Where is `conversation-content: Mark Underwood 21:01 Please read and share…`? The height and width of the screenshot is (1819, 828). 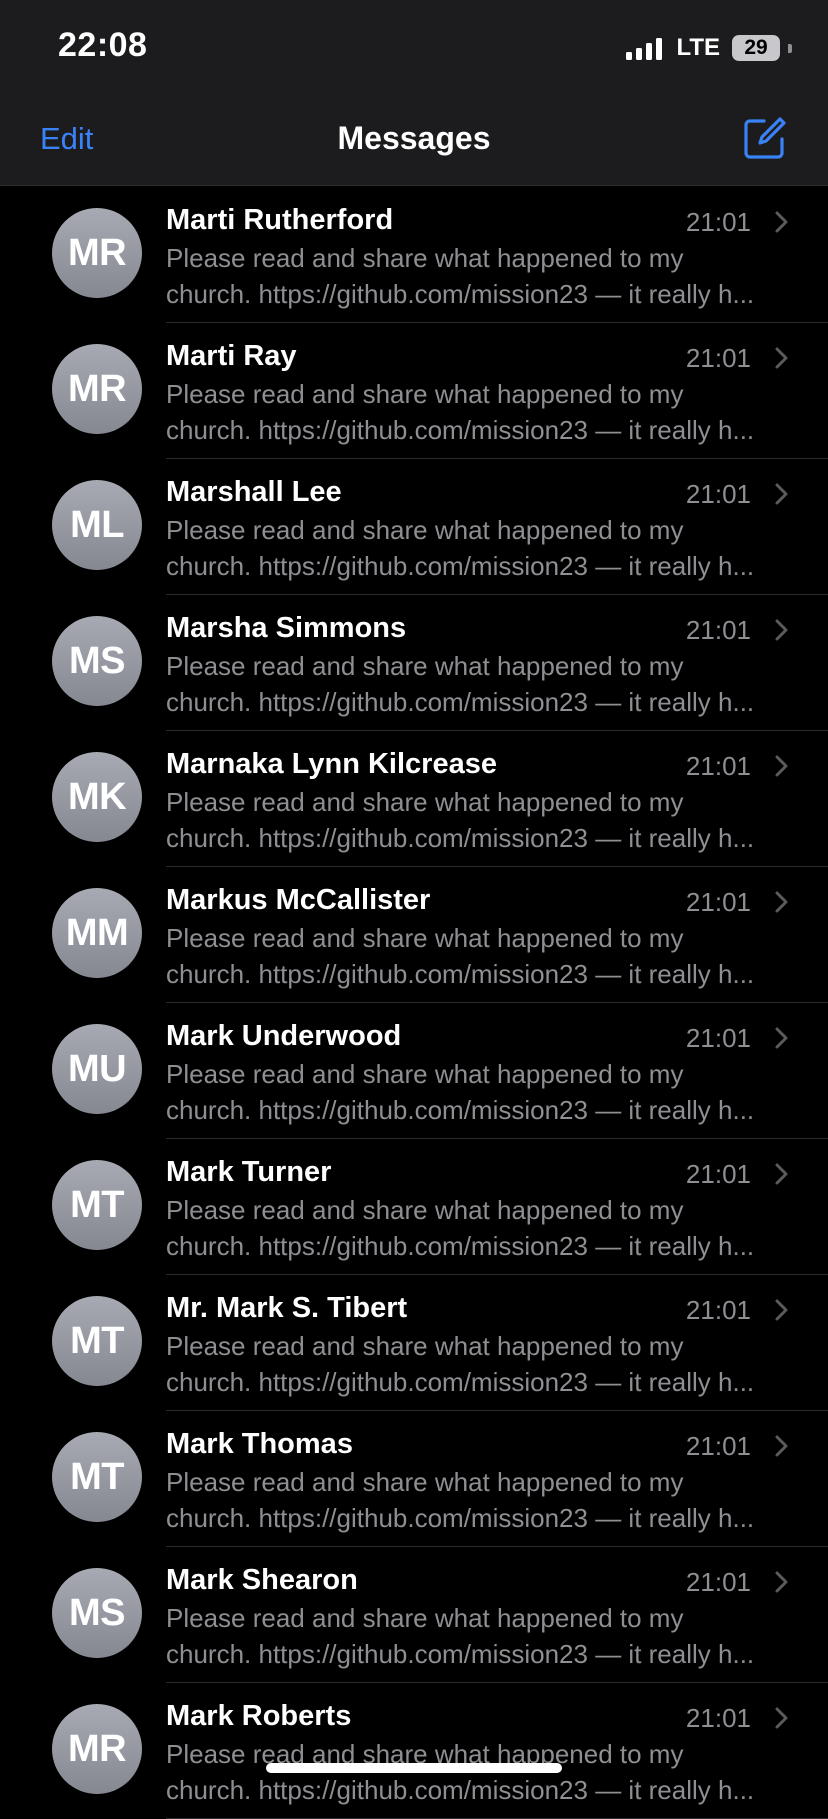
conversation-content: Mark Underwood 21:01 Please read and share… is located at coordinates (497, 1070).